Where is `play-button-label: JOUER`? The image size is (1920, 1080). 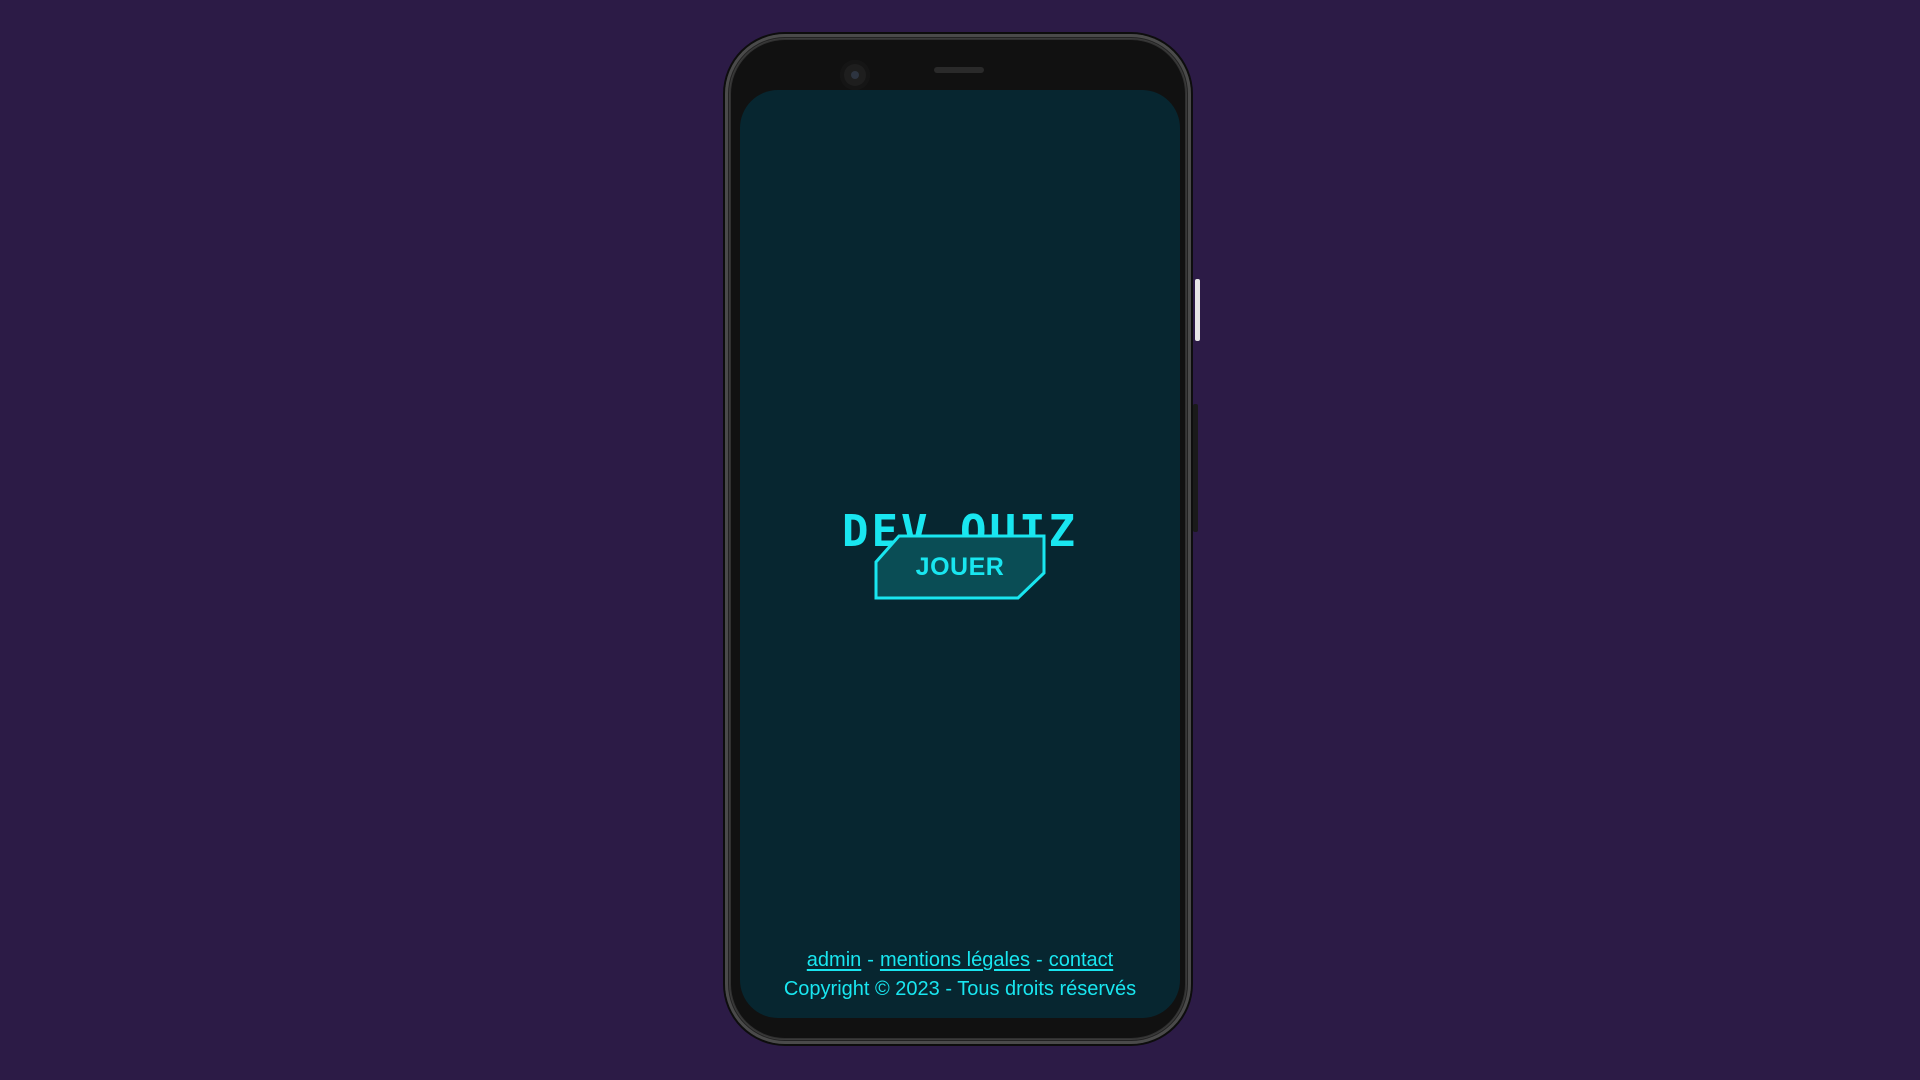
play-button-label: JOUER is located at coordinates (960, 567).